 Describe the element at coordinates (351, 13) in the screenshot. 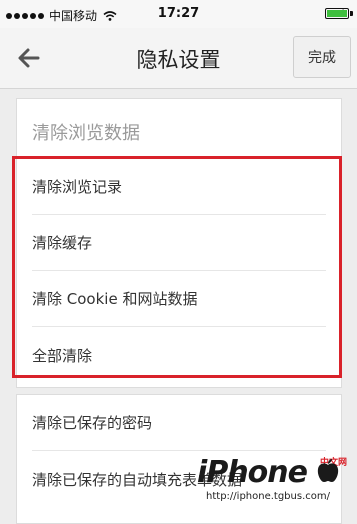

I see `battery-cap` at that location.